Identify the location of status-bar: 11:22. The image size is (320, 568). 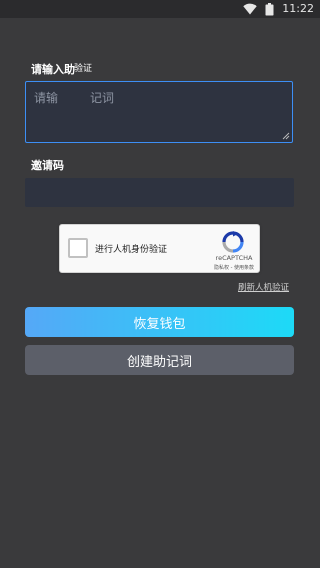
(160, 9).